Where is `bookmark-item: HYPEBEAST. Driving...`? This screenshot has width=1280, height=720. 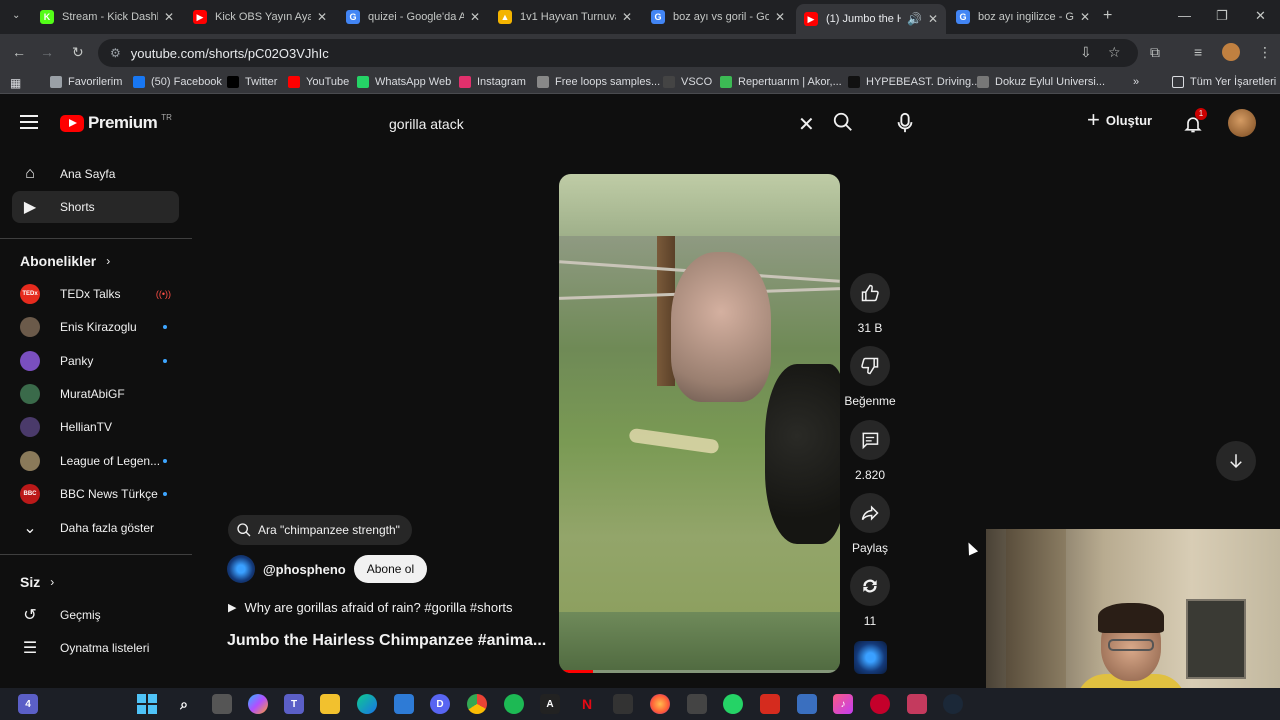 bookmark-item: HYPEBEAST. Driving... is located at coordinates (914, 82).